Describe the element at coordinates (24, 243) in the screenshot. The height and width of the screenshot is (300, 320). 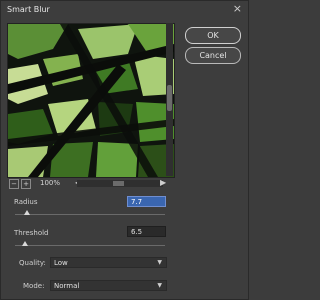
I see `threshold-slider-handle` at that location.